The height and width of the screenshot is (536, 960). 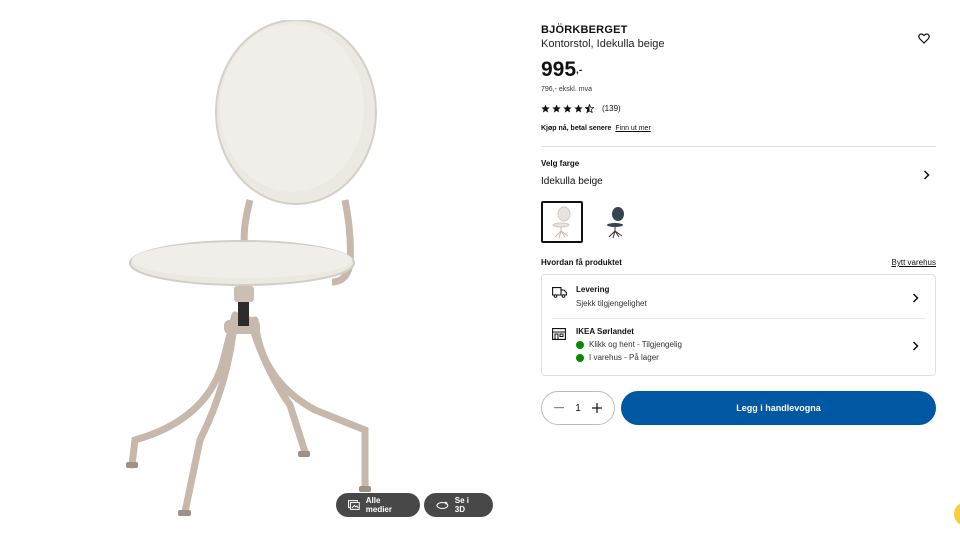 What do you see at coordinates (738, 222) in the screenshot?
I see `color-swatches` at bounding box center [738, 222].